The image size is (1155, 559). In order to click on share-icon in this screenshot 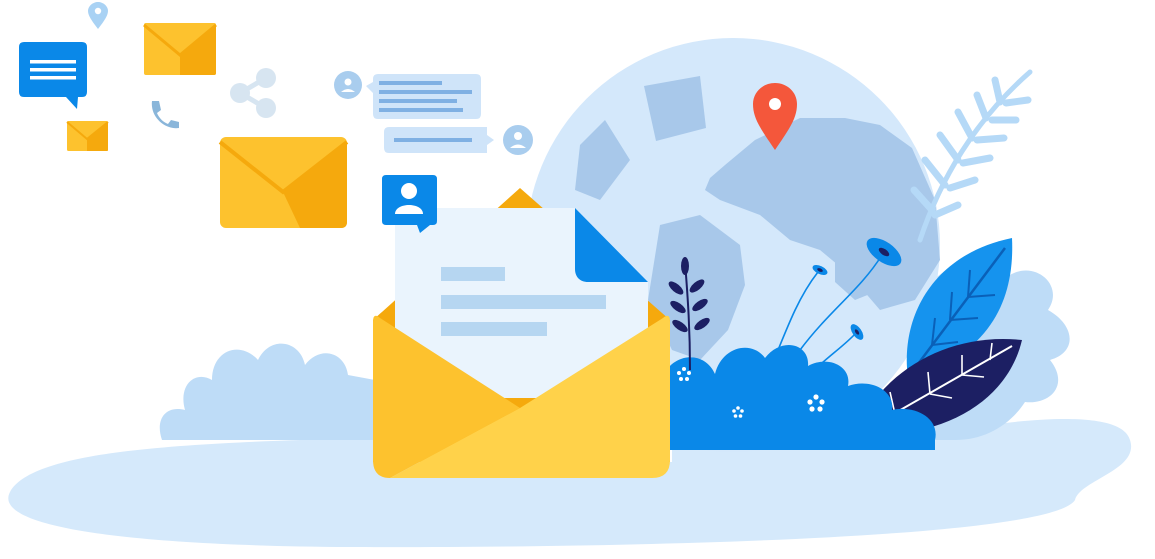, I will do `click(253, 93)`.